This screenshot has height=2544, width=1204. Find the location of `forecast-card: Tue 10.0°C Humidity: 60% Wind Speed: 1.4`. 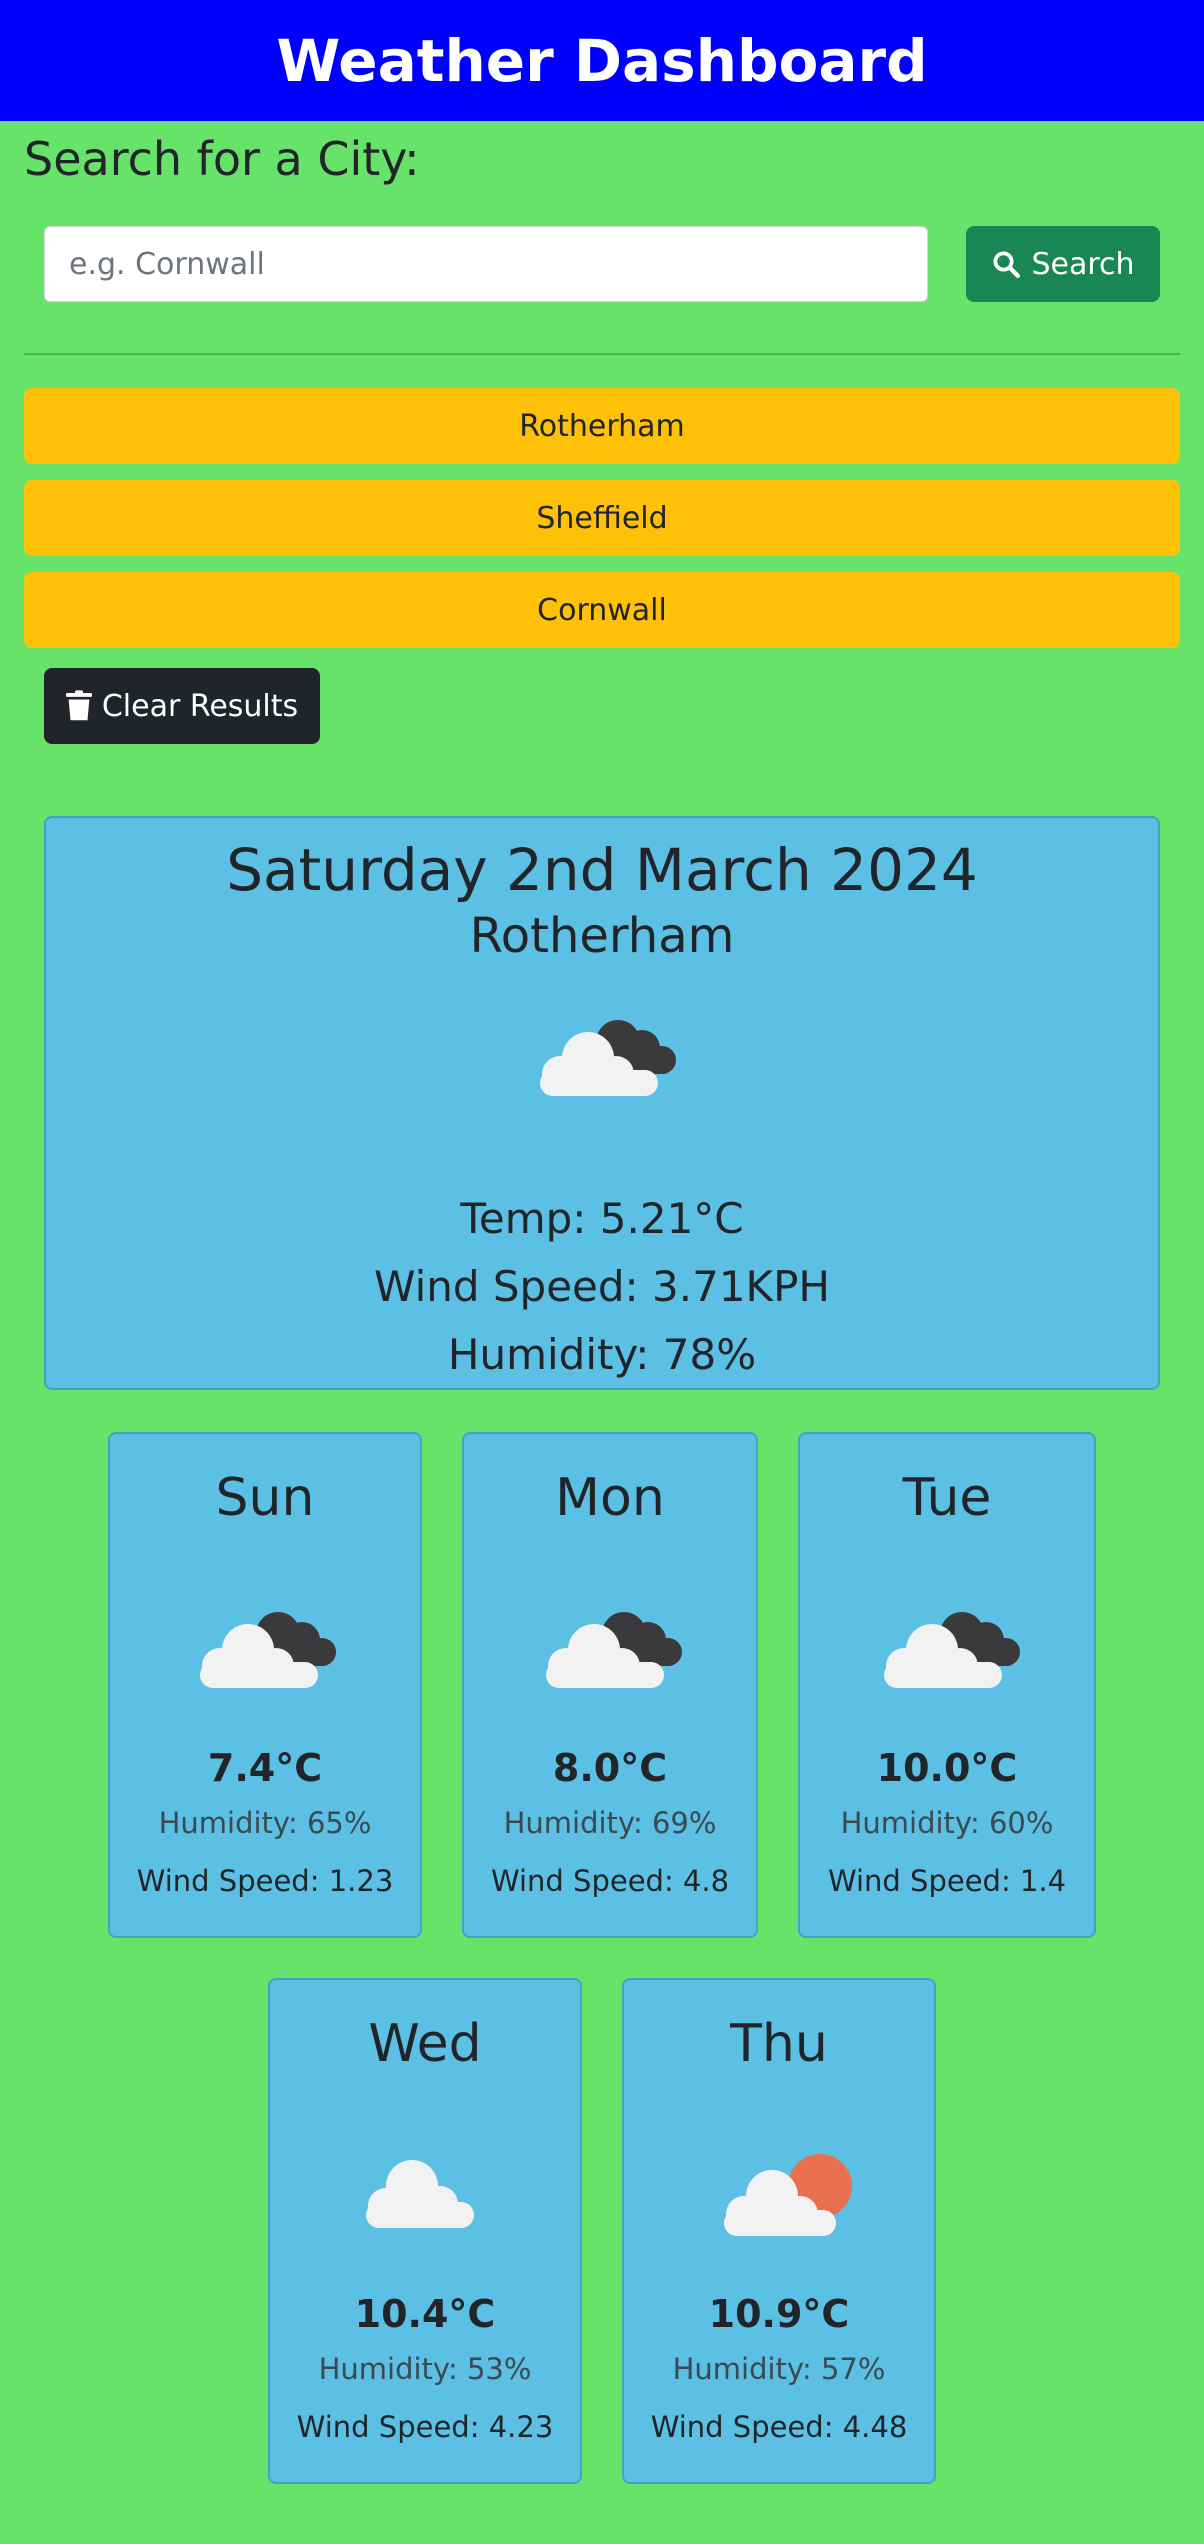

forecast-card: Tue 10.0°C Humidity: 60% Wind Speed: 1.4 is located at coordinates (947, 1685).